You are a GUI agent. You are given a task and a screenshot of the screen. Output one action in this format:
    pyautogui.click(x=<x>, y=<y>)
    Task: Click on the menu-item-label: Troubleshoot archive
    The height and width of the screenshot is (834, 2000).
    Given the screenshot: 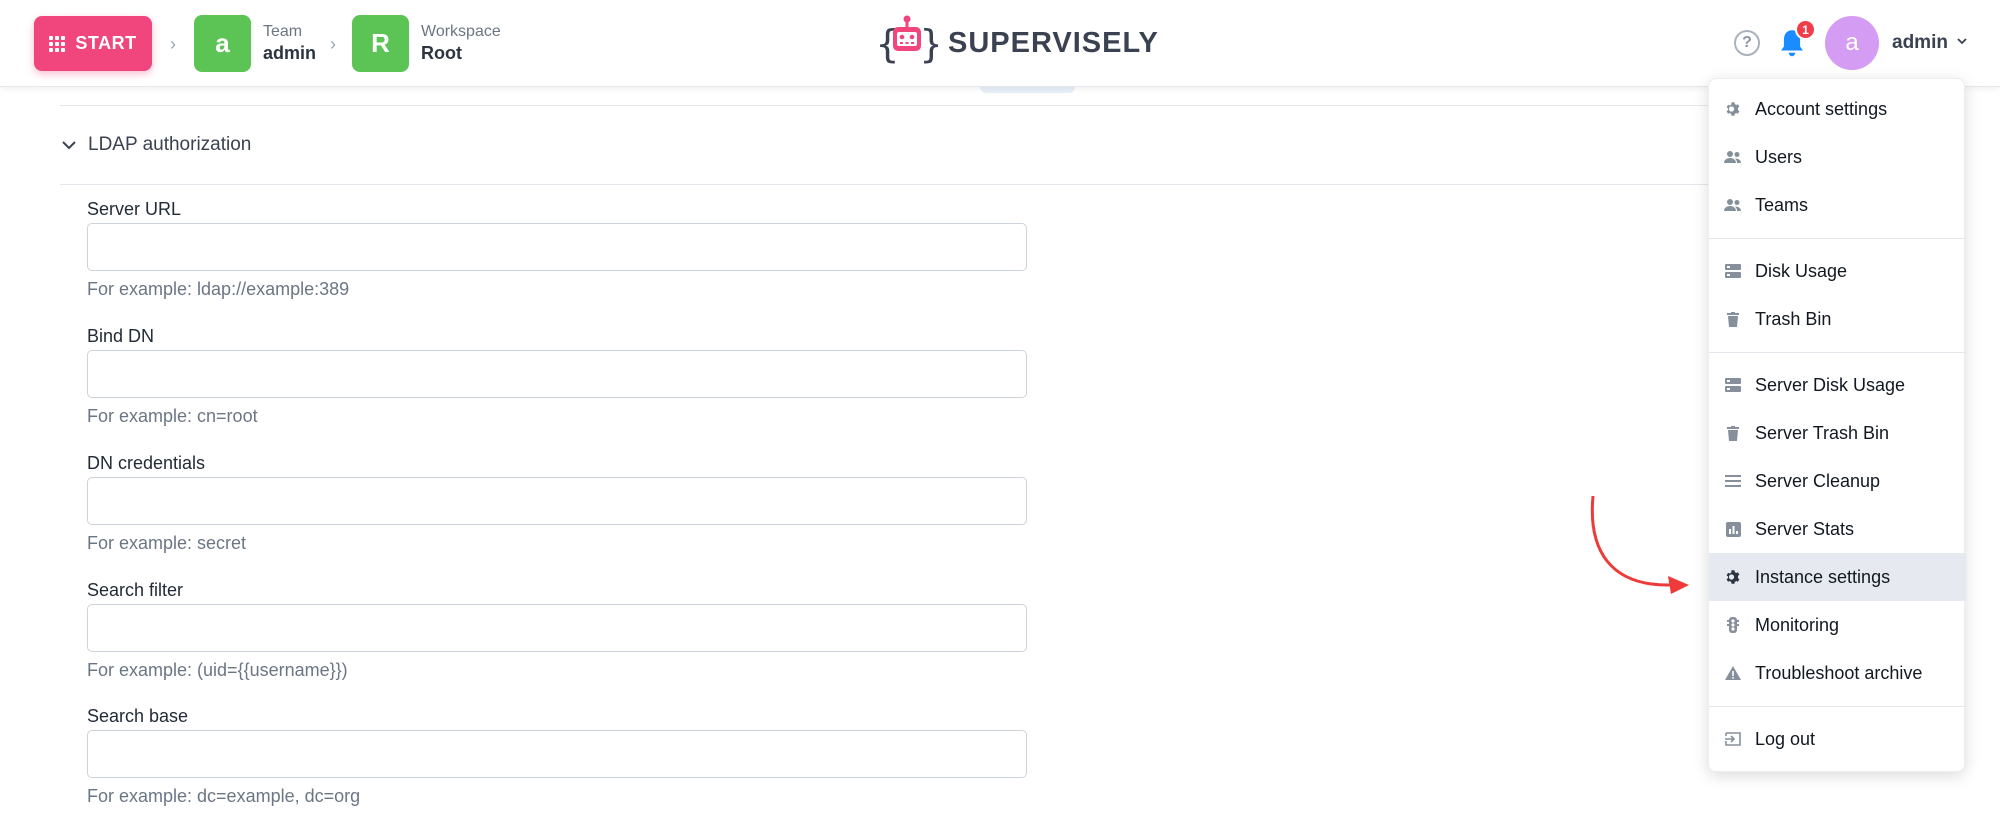 What is the action you would take?
    pyautogui.click(x=1839, y=672)
    